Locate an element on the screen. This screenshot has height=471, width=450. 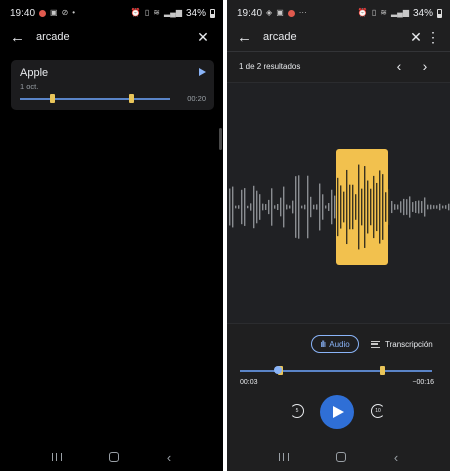
chevron-left-icon: ‹ is located at coordinates (399, 66).